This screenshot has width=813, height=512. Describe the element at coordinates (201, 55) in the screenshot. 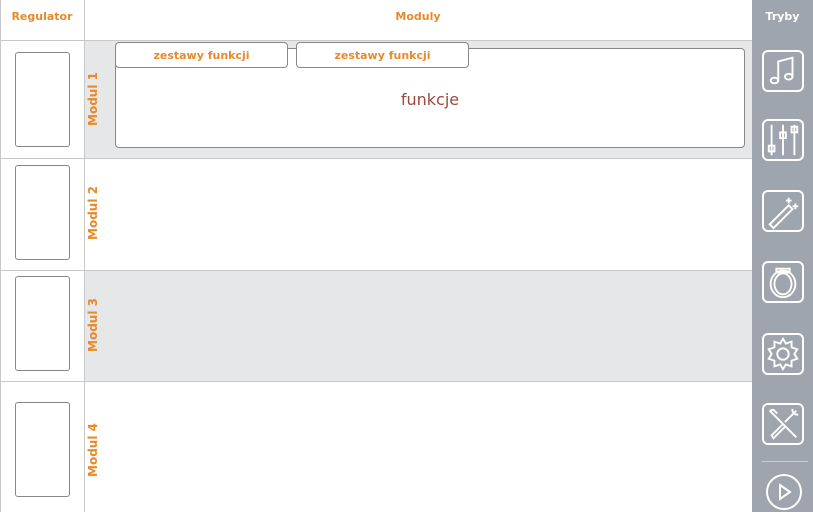

I see `tab-zestawy-funkcji-1: zestawy funkcji` at that location.